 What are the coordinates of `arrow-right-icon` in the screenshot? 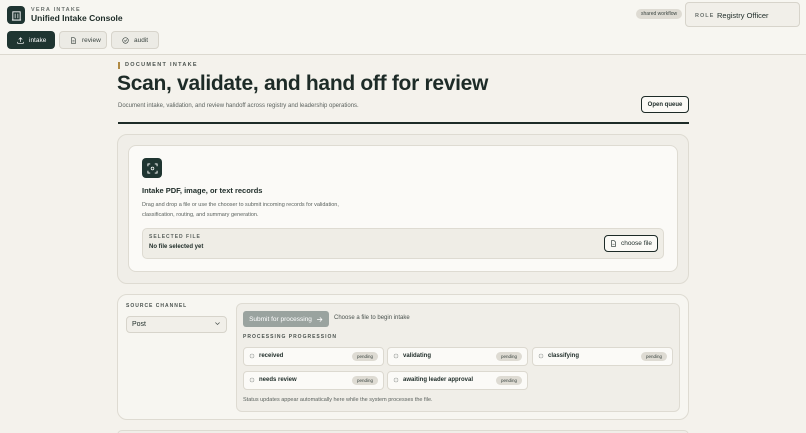 It's located at (319, 319).